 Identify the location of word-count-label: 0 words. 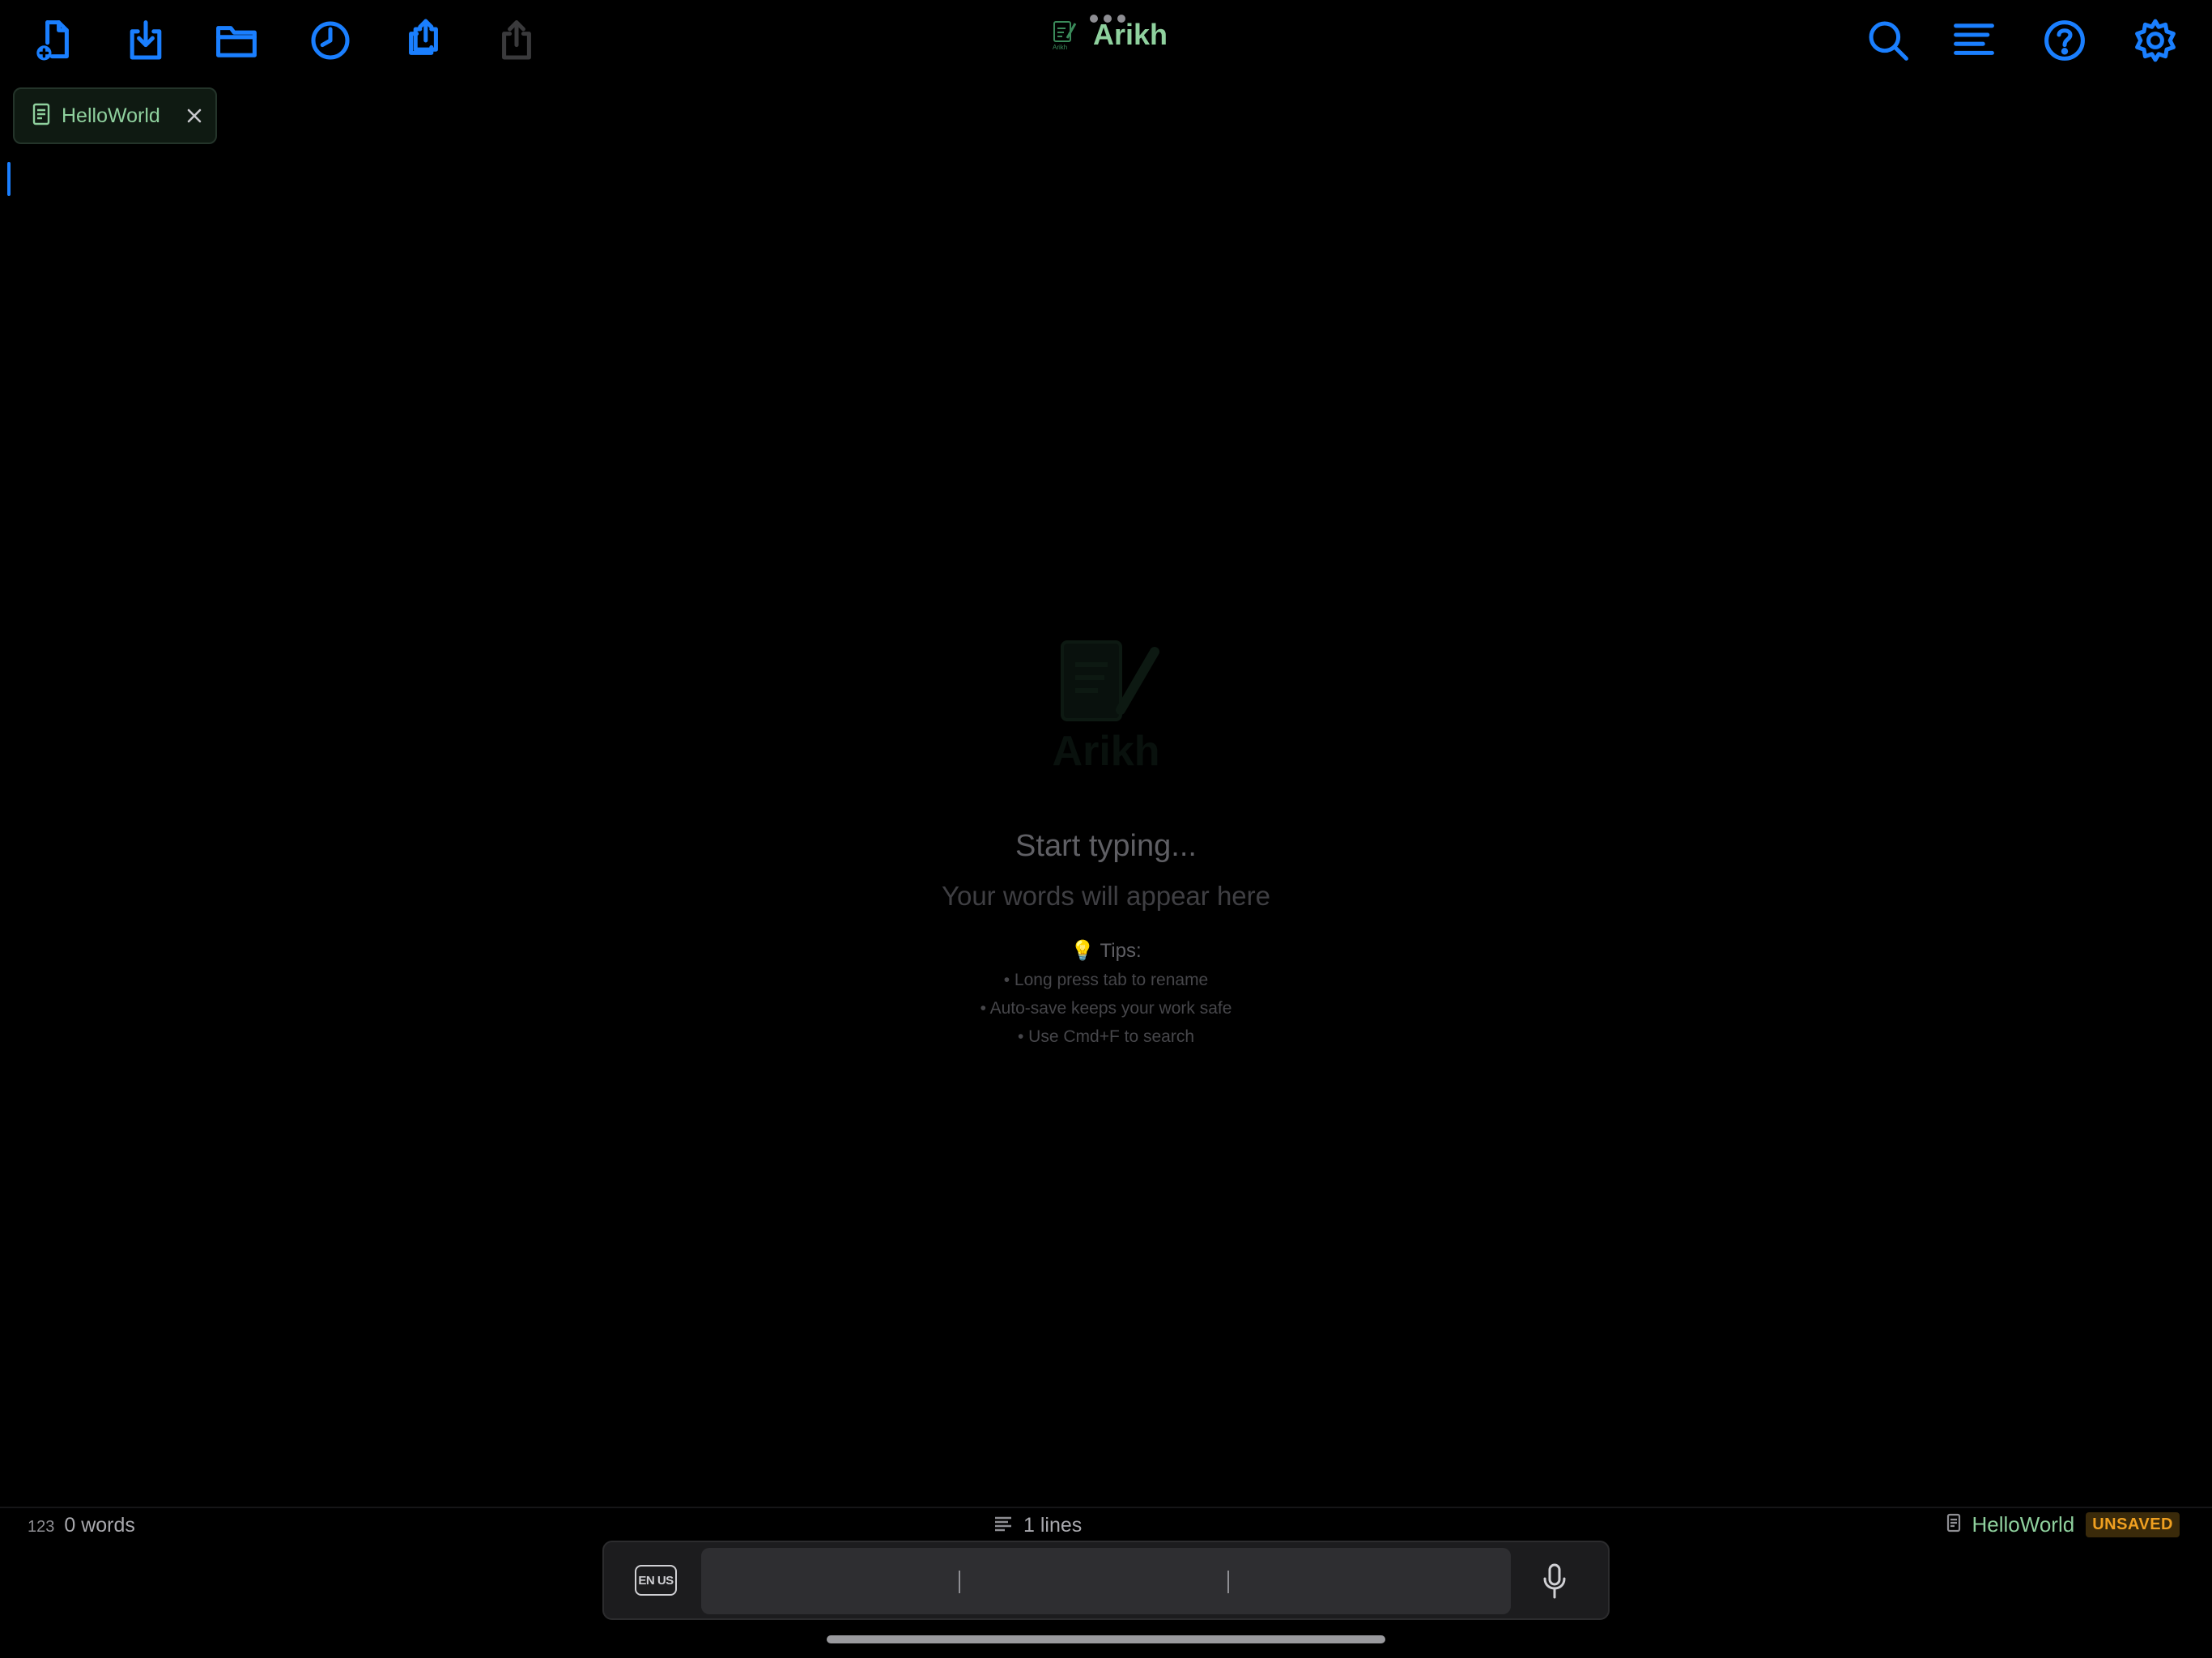
(99, 1525).